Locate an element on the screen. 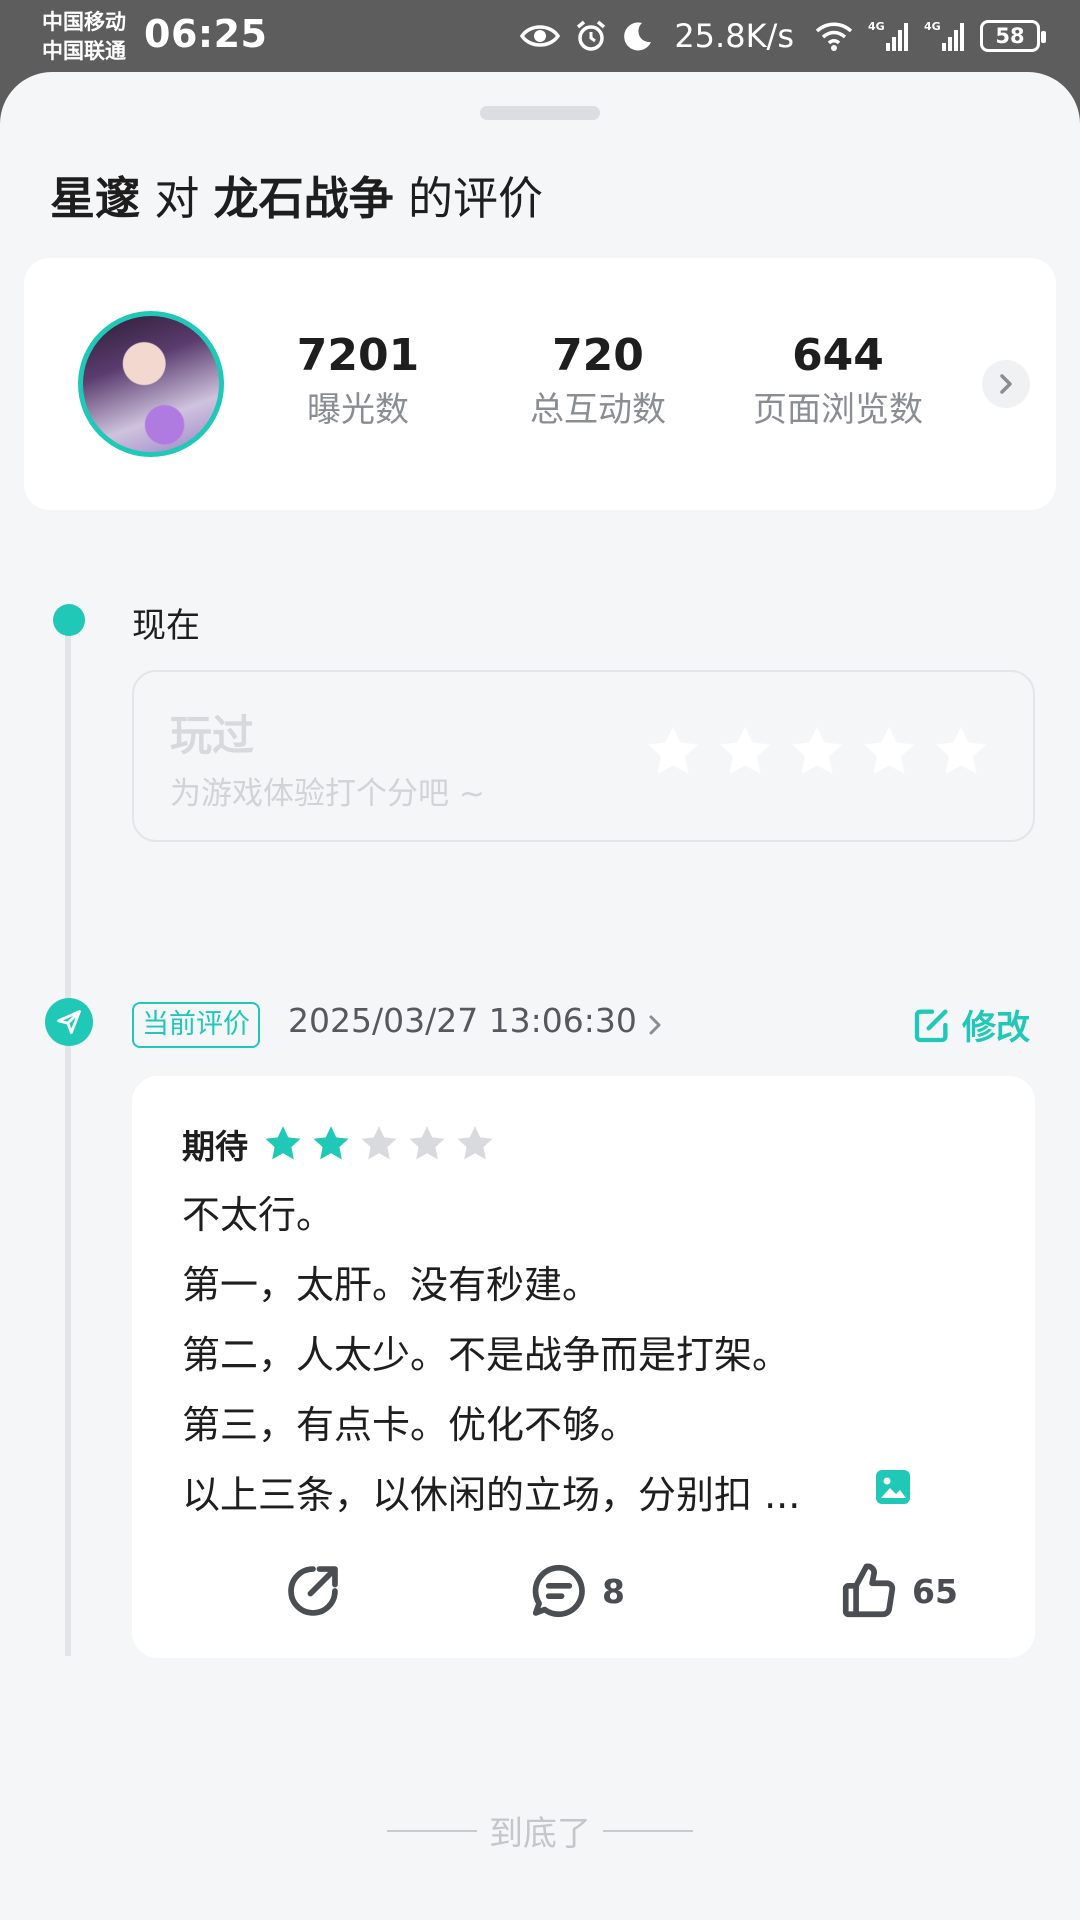 This screenshot has height=1920, width=1080. rate-game-box: 玩过 为游戏体验打个分吧 ~ is located at coordinates (583, 756).